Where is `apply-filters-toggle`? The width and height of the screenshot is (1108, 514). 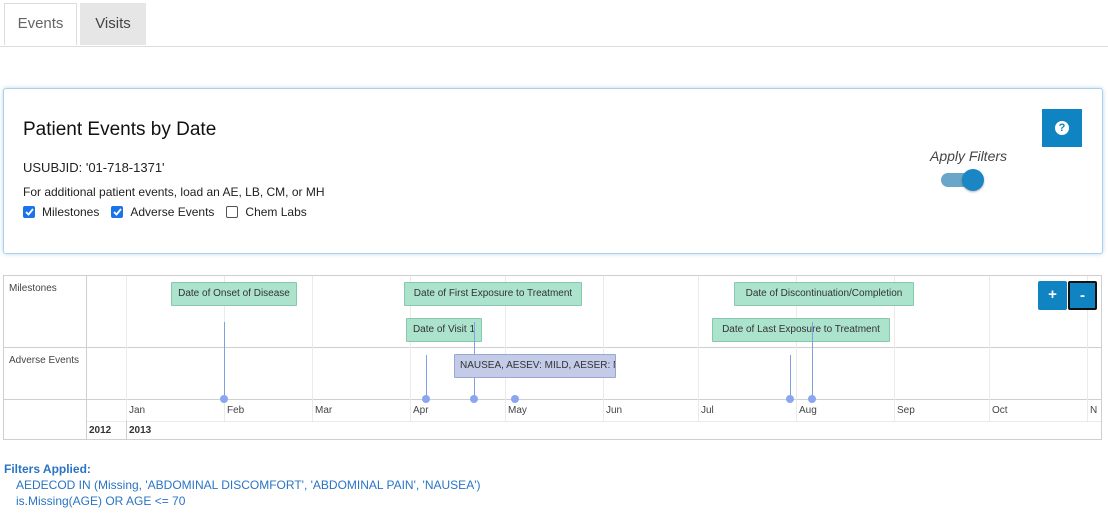
apply-filters-toggle is located at coordinates (963, 180).